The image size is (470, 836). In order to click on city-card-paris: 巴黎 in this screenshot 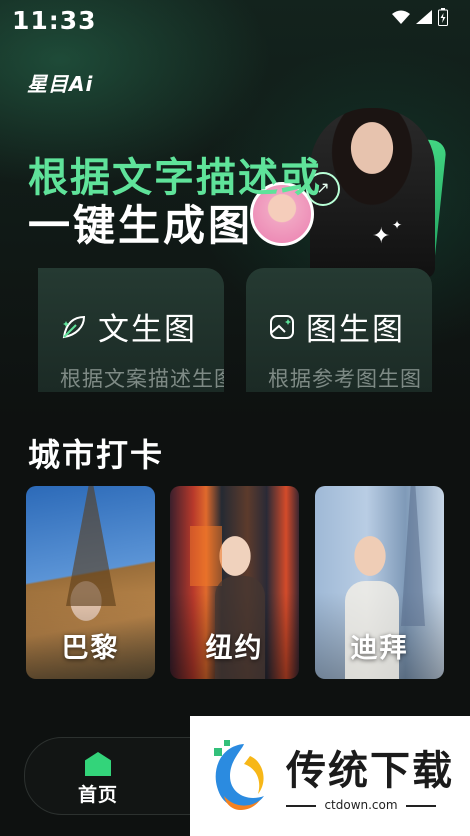, I will do `click(90, 582)`.